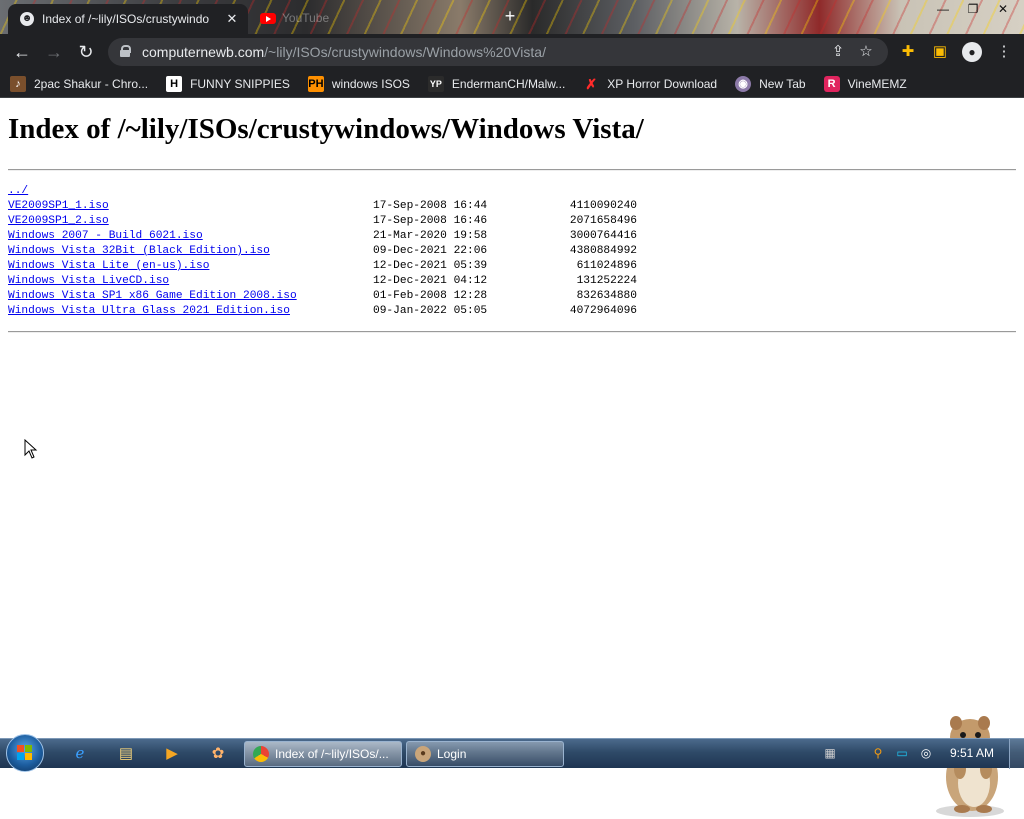  What do you see at coordinates (105, 236) in the screenshot?
I see `file-link: Windows 2007 - Build 6021.iso` at bounding box center [105, 236].